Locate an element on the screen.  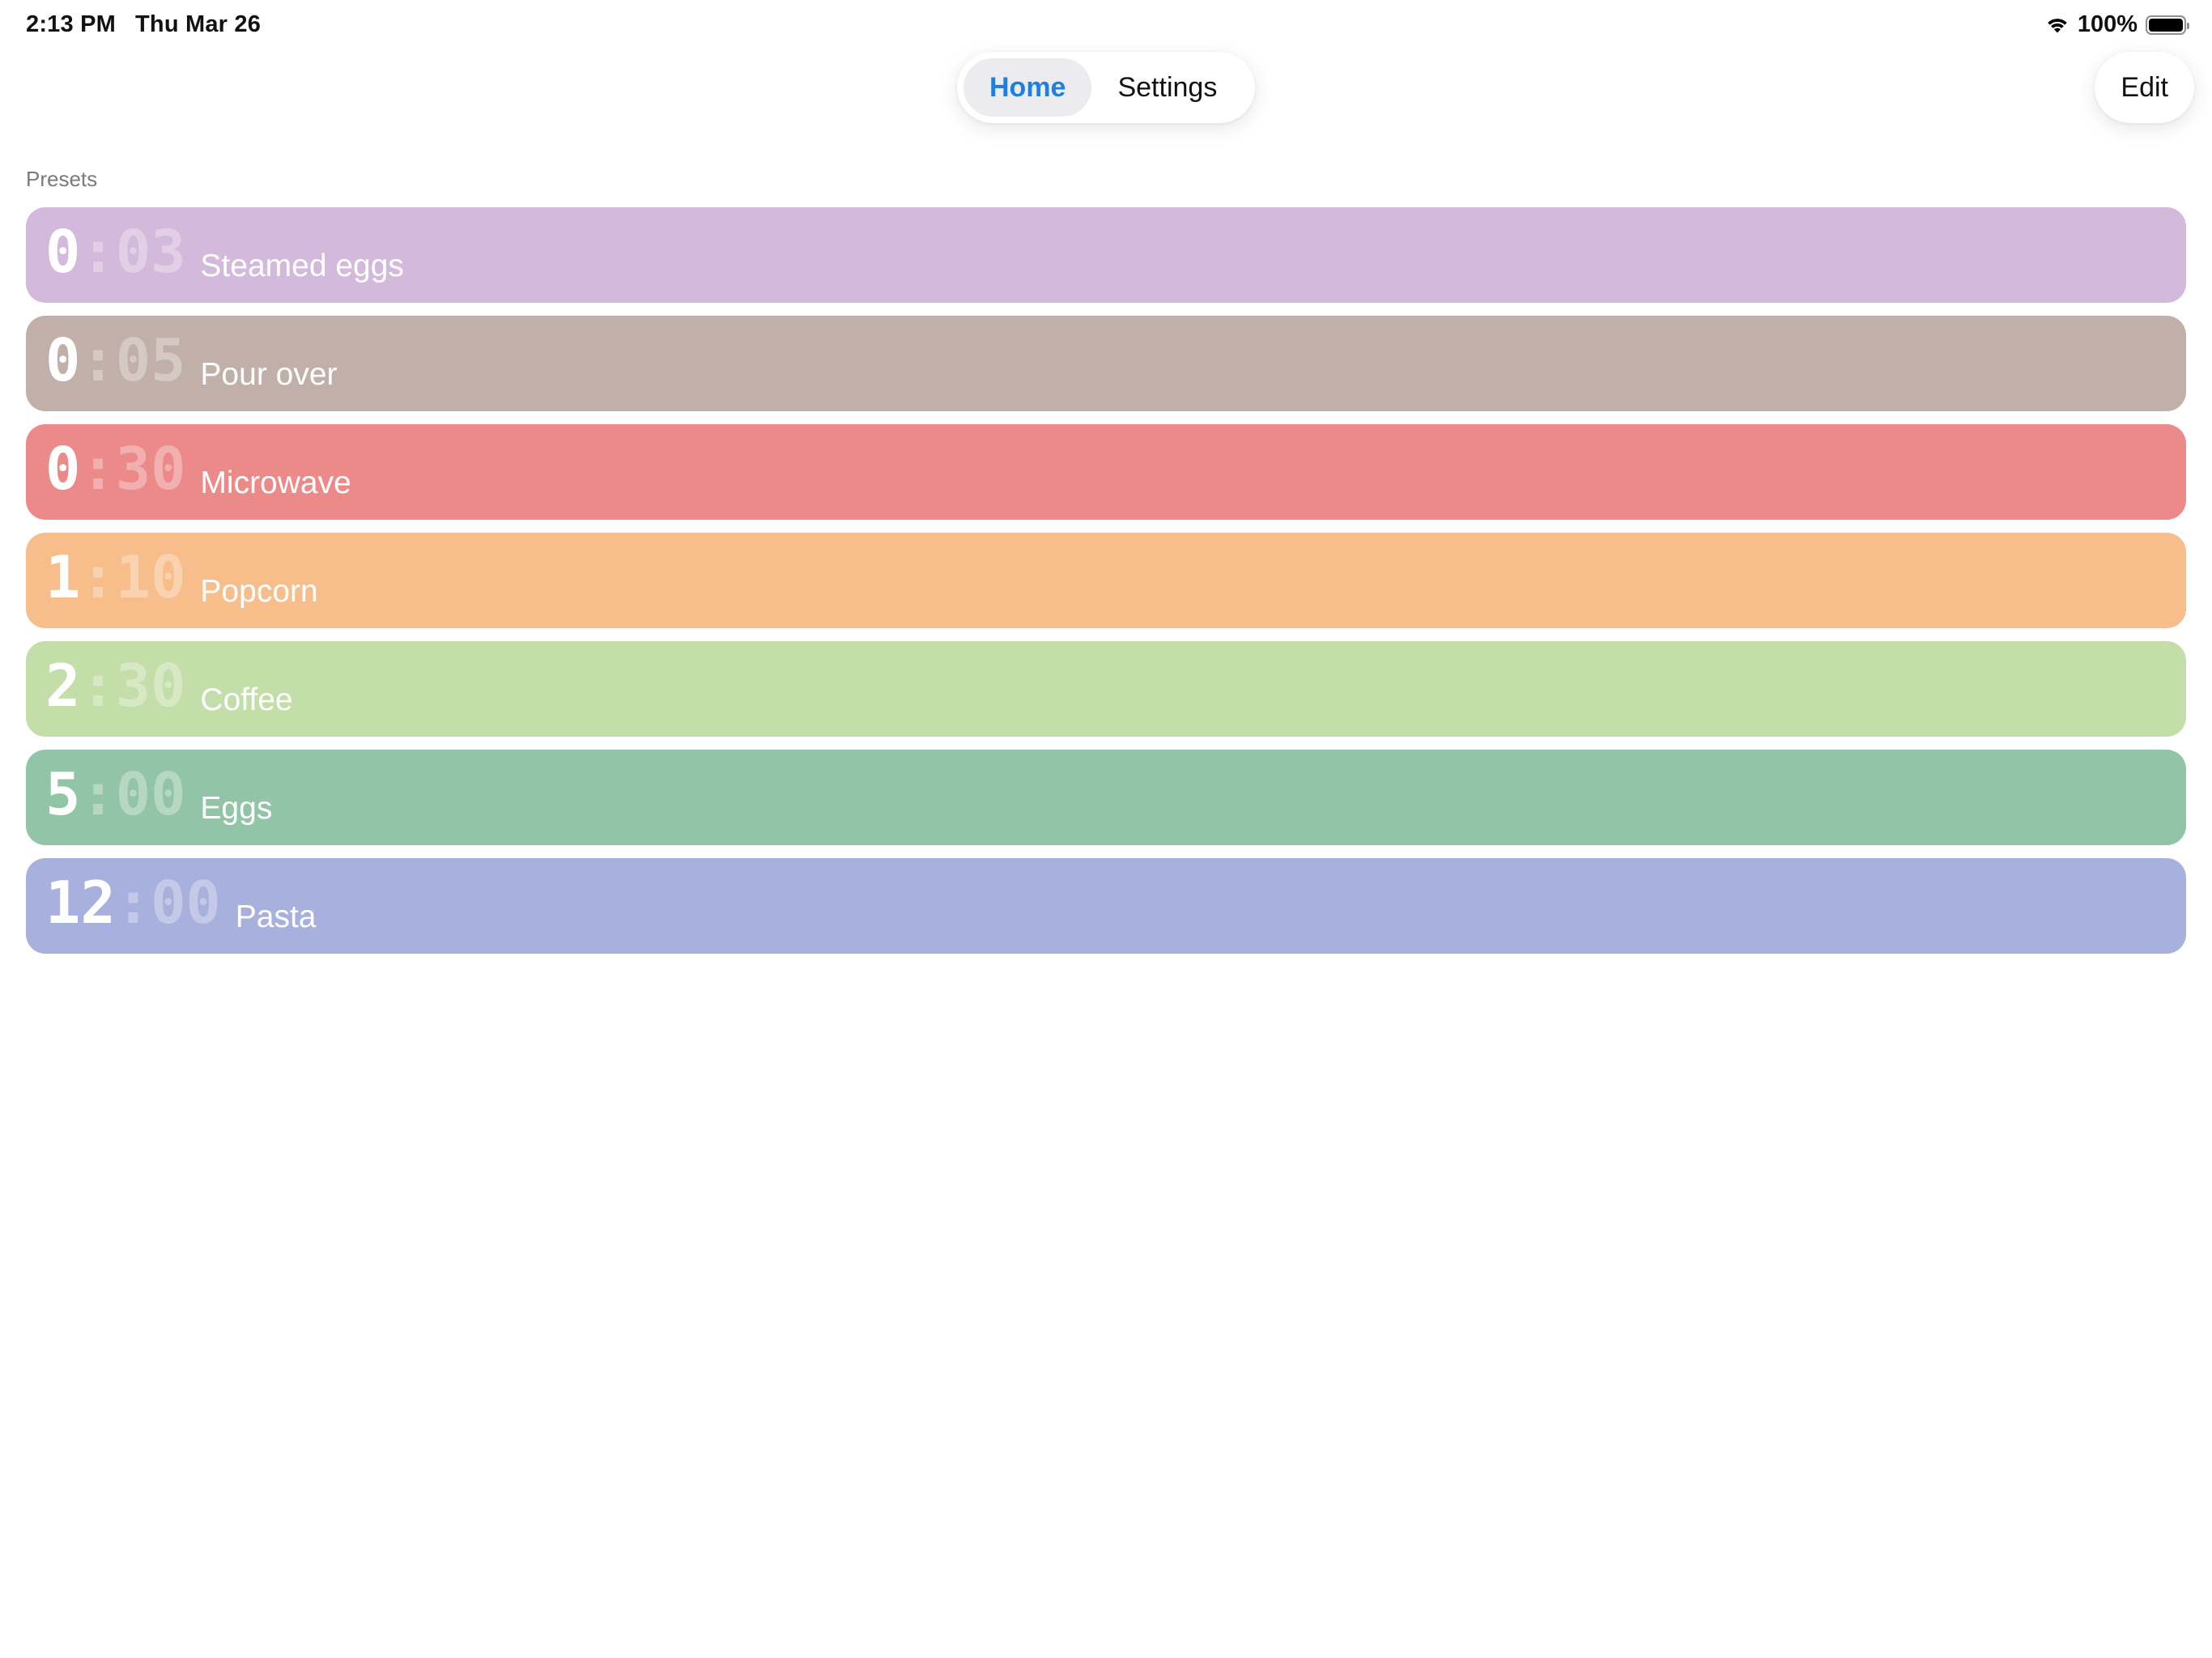
battery-icon is located at coordinates (2167, 25).